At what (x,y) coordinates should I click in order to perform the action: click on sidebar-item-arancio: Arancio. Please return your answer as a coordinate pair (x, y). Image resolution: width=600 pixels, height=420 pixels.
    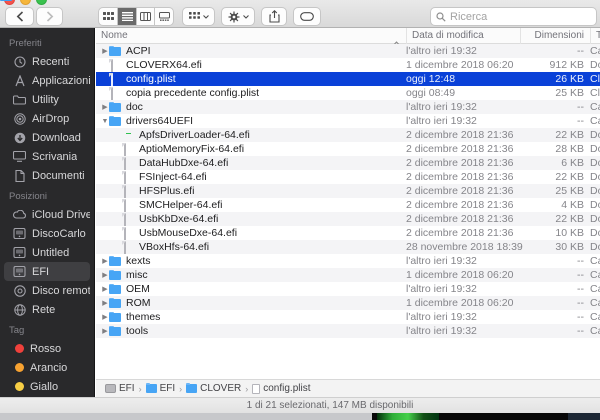
    Looking at the image, I should click on (47, 367).